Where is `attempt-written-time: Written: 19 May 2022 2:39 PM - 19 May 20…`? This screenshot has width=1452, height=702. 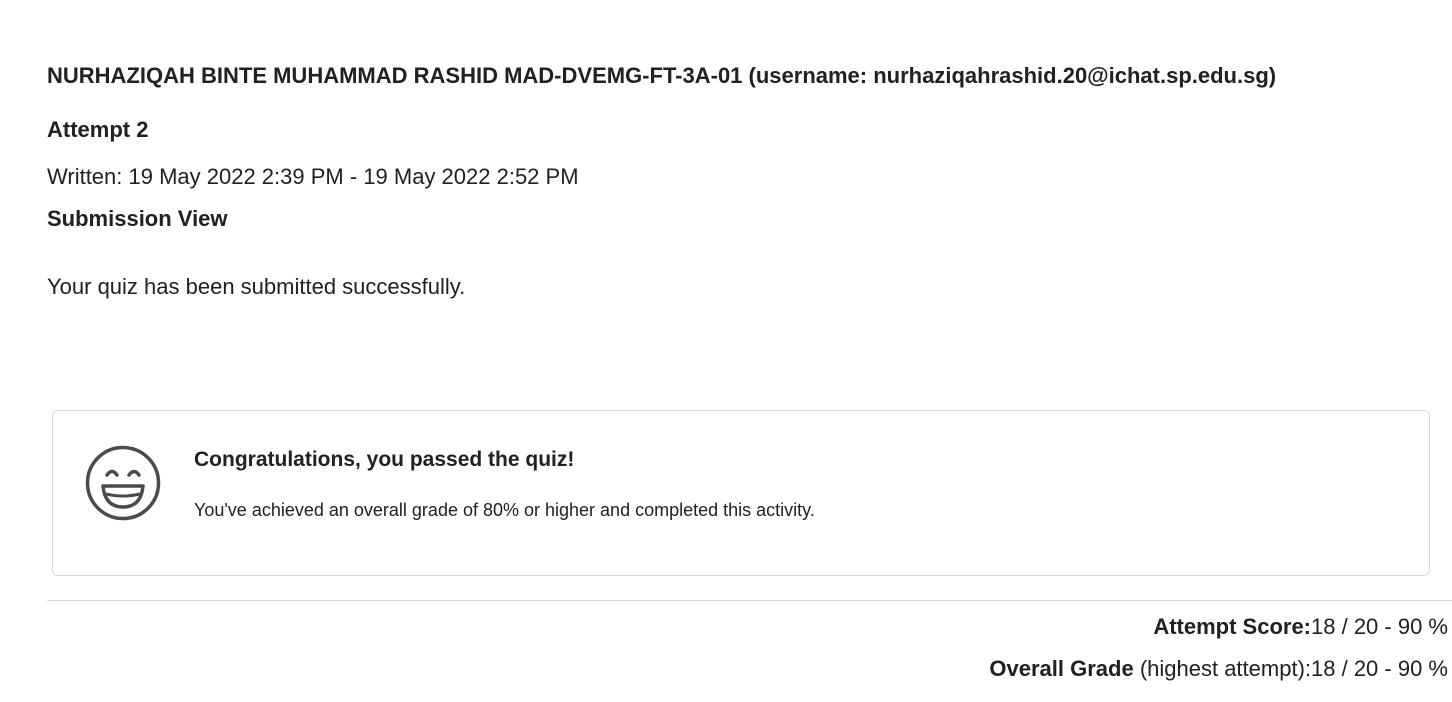 attempt-written-time: Written: 19 May 2022 2:39 PM - 19 May 20… is located at coordinates (313, 176).